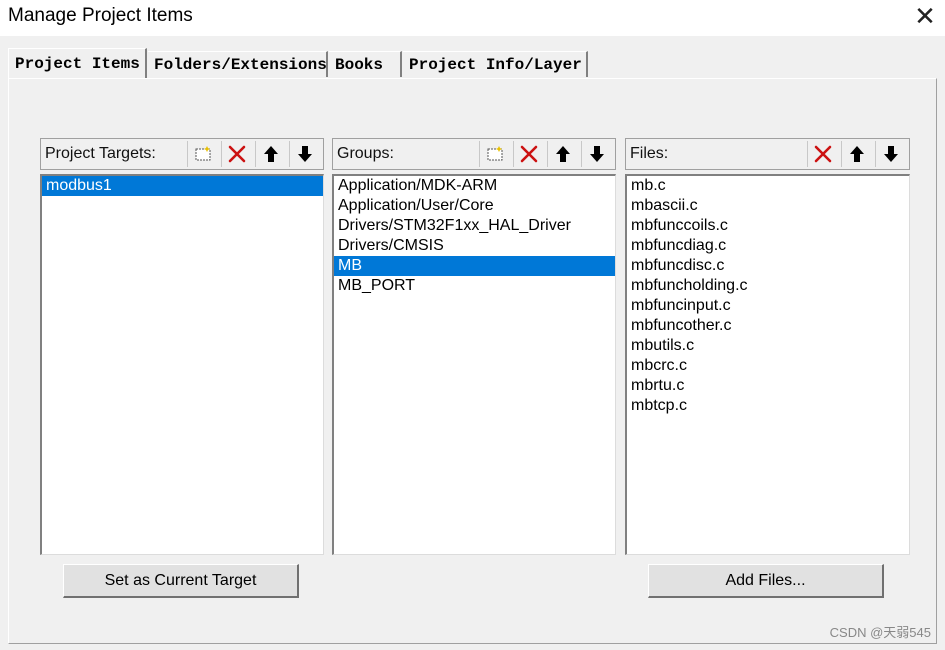 The width and height of the screenshot is (945, 650). I want to click on list-item: MB, so click(474, 266).